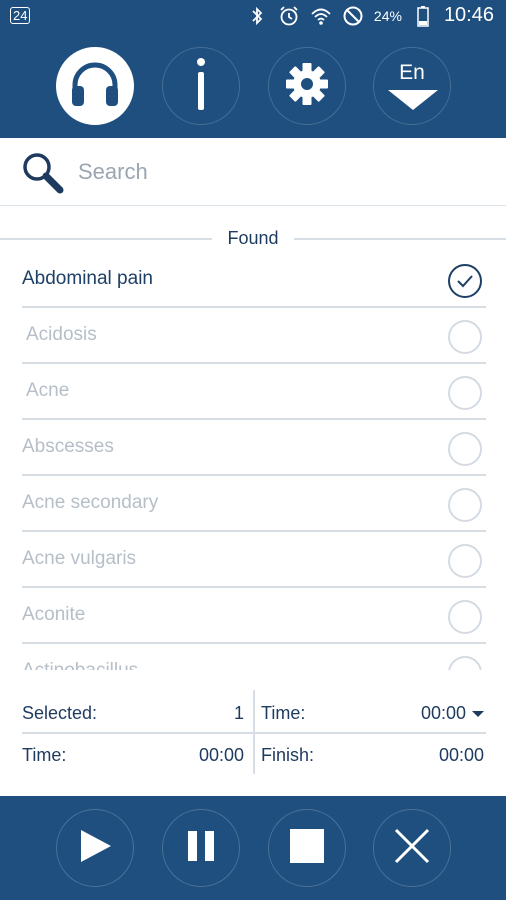  I want to click on list-item: Acne vulgaris, so click(254, 560).